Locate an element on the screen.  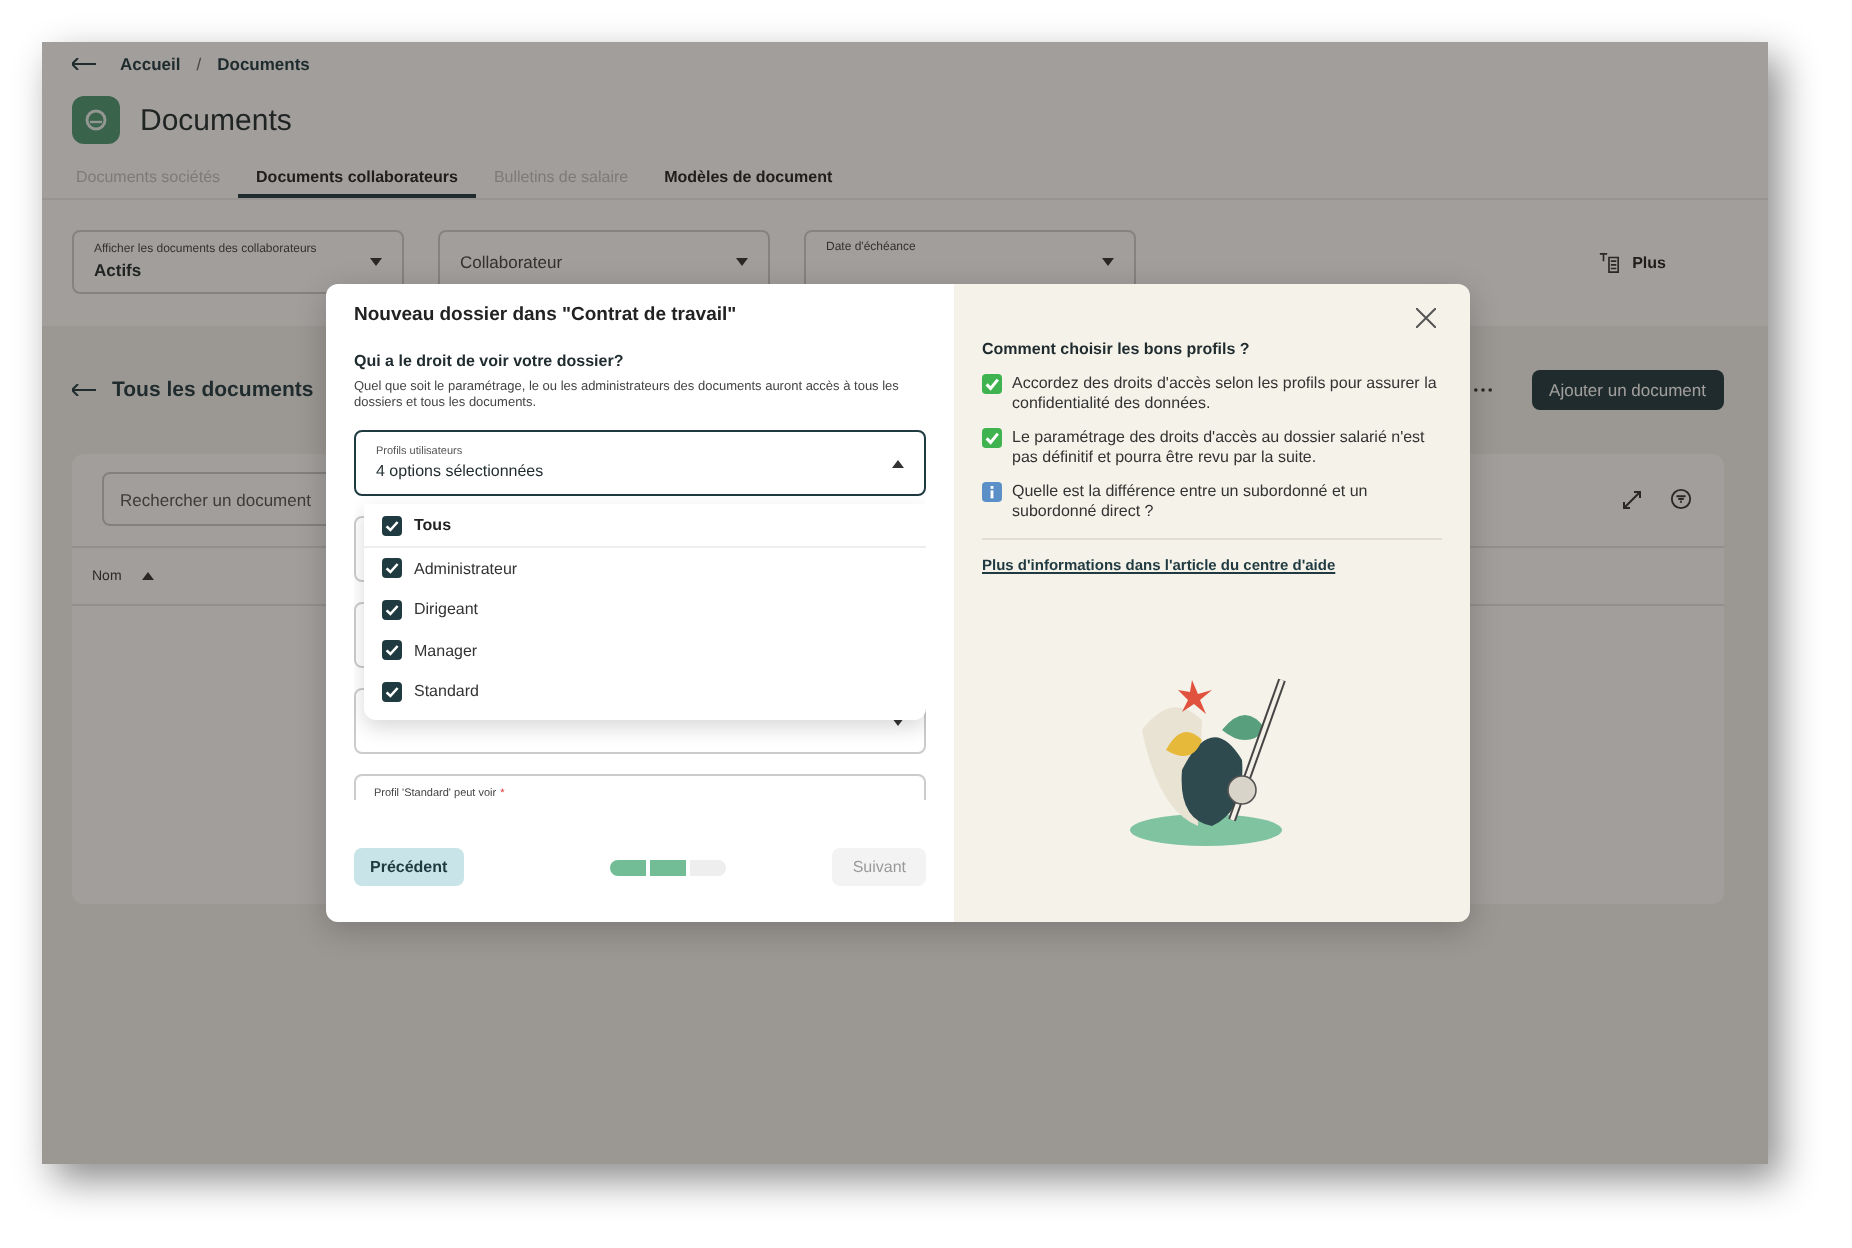
breadcrumb-link: Documents is located at coordinates (263, 64).